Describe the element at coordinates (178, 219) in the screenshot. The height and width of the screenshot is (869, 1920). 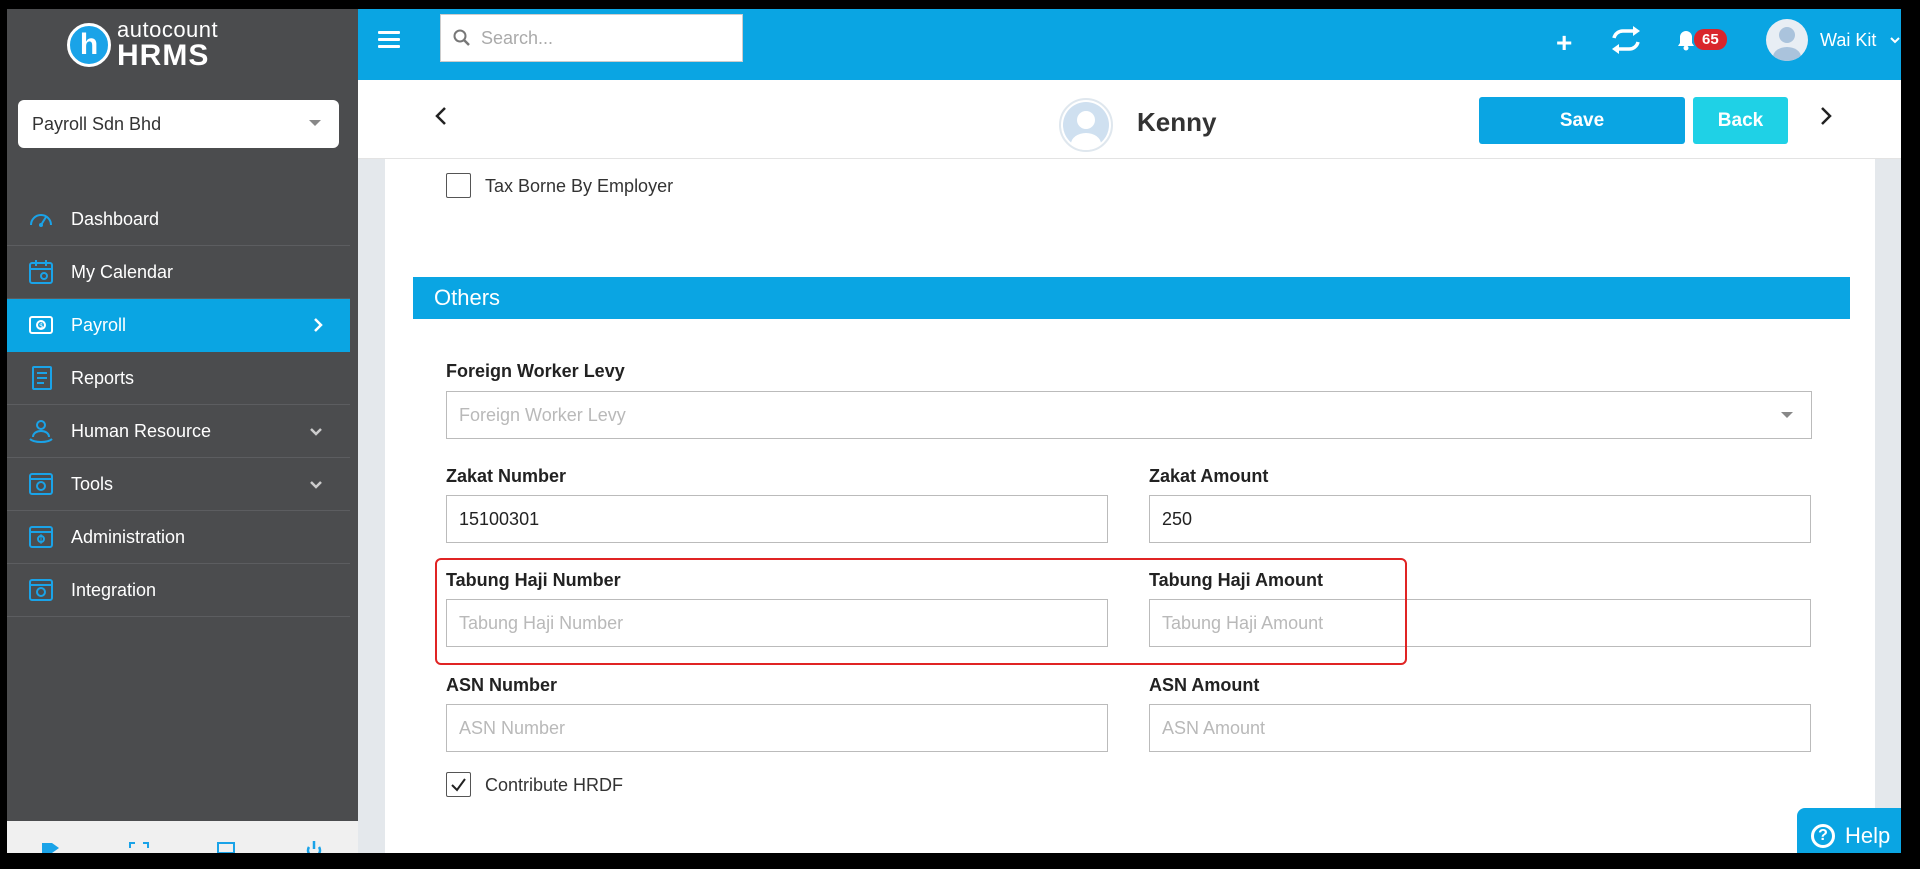
I see `sidebar-item-dashboard: Dashboard` at that location.